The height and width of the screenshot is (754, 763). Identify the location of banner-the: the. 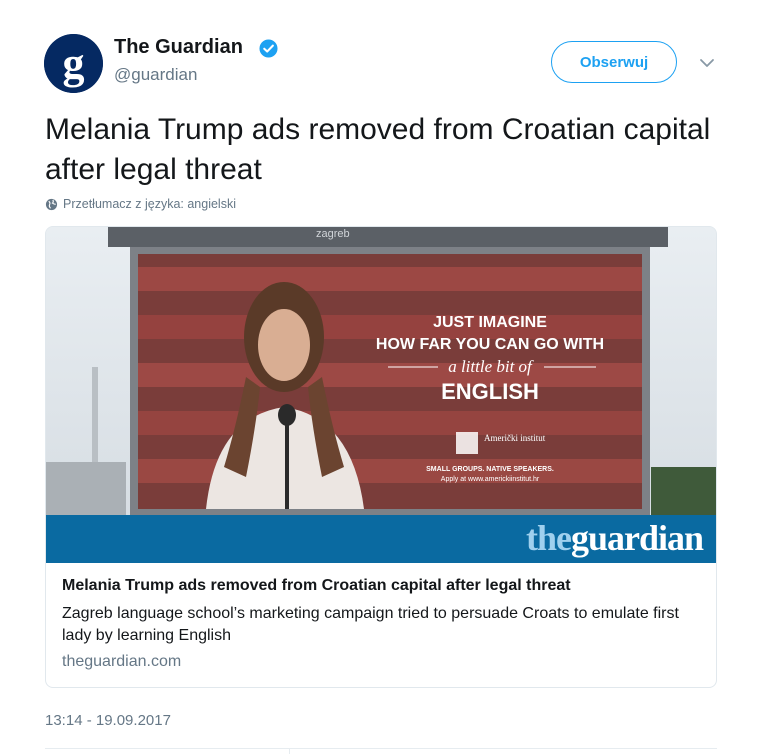
(549, 538).